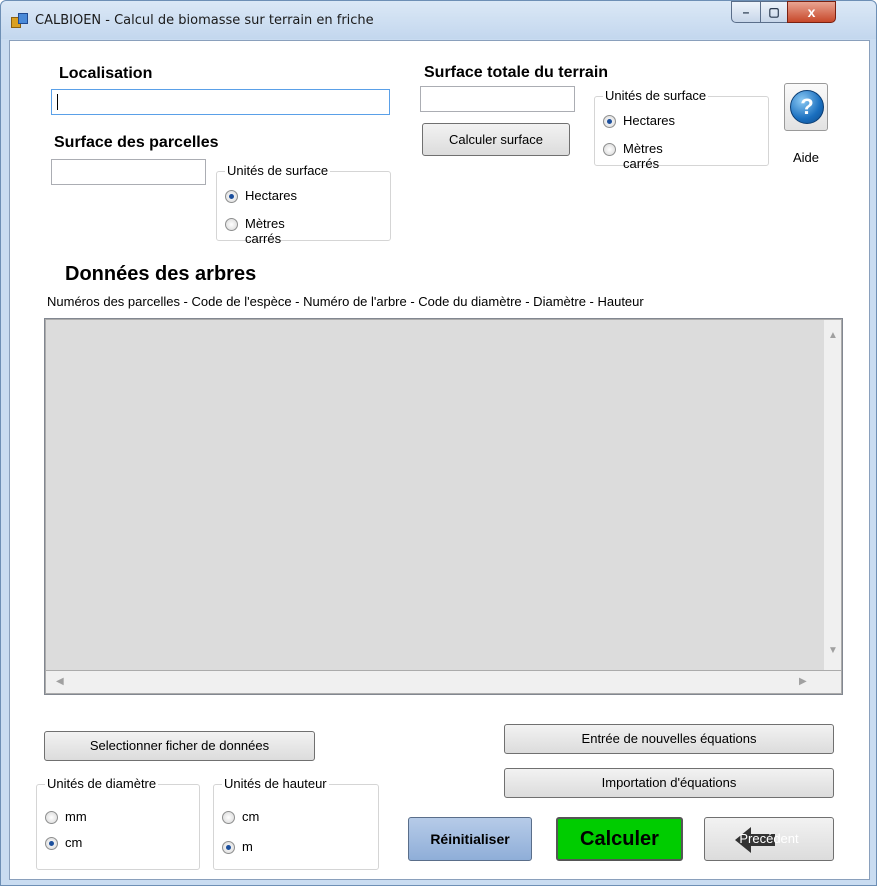 The width and height of the screenshot is (877, 886). What do you see at coordinates (102, 783) in the screenshot?
I see `diametre-units-legend: Unités de diamètre` at bounding box center [102, 783].